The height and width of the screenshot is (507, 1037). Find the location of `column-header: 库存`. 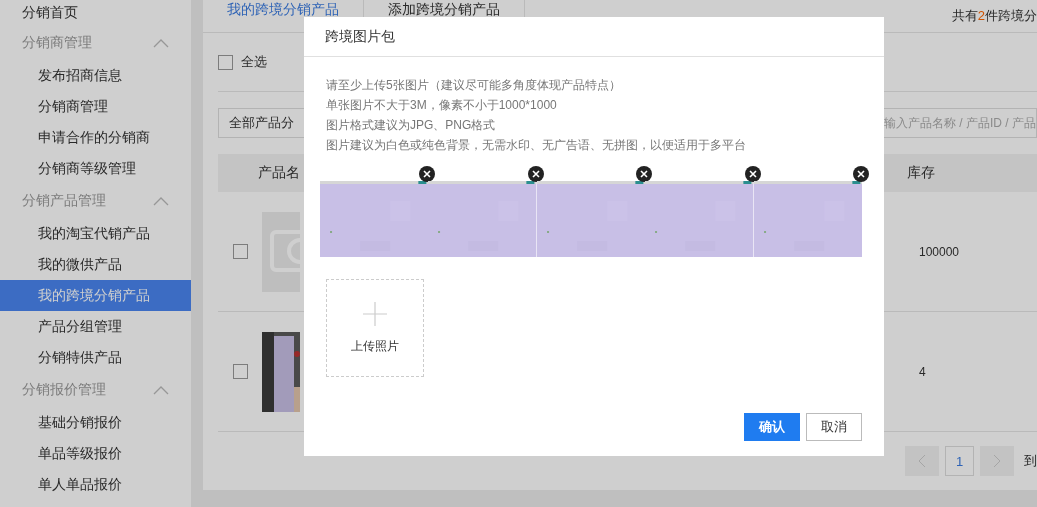

column-header: 库存 is located at coordinates (921, 173).